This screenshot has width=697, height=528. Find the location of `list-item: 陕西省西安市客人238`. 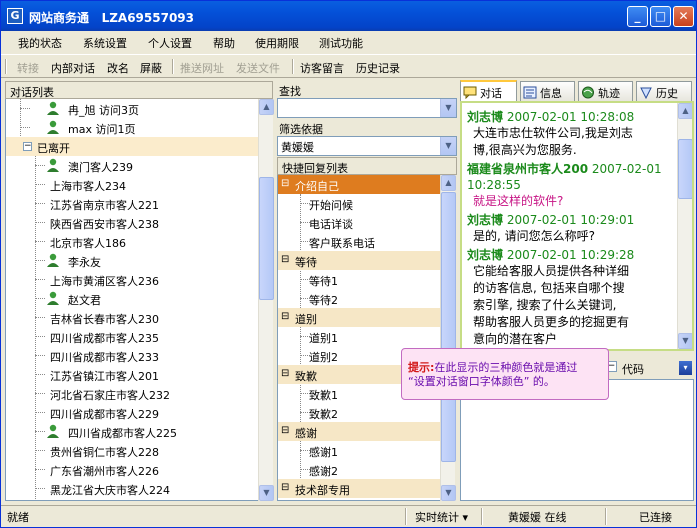

list-item: 陕西省西安市客人238 is located at coordinates (132, 222).